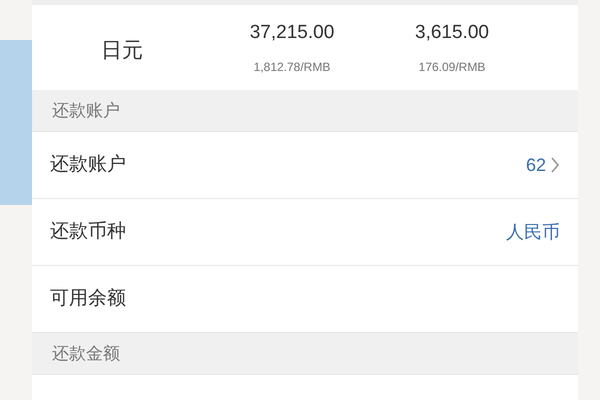  Describe the element at coordinates (122, 51) in the screenshot. I see `currency-name: 日元` at that location.